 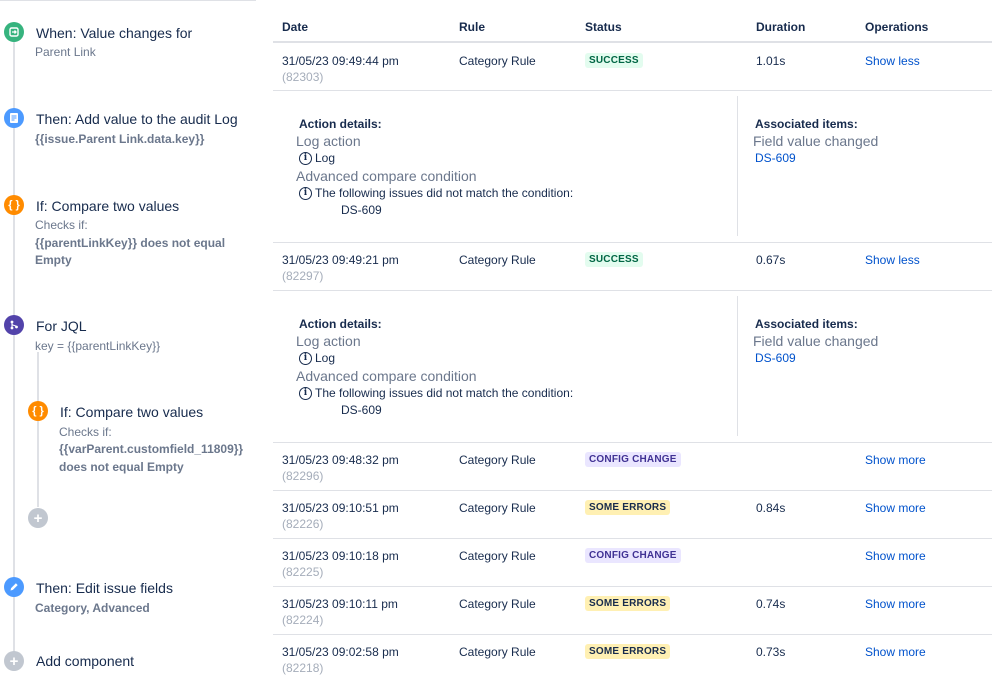 What do you see at coordinates (151, 449) in the screenshot?
I see `nested-condition-expression: {{varParent.customfield_11809}}` at bounding box center [151, 449].